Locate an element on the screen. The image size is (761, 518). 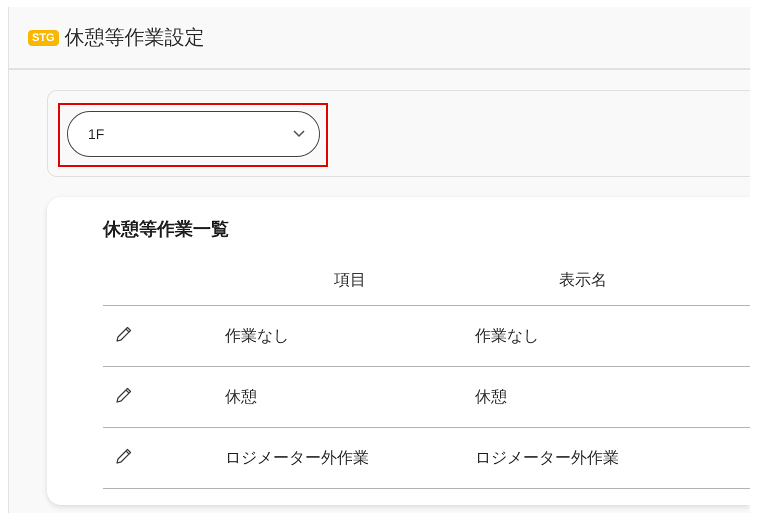
column-header: 項目 is located at coordinates (350, 280).